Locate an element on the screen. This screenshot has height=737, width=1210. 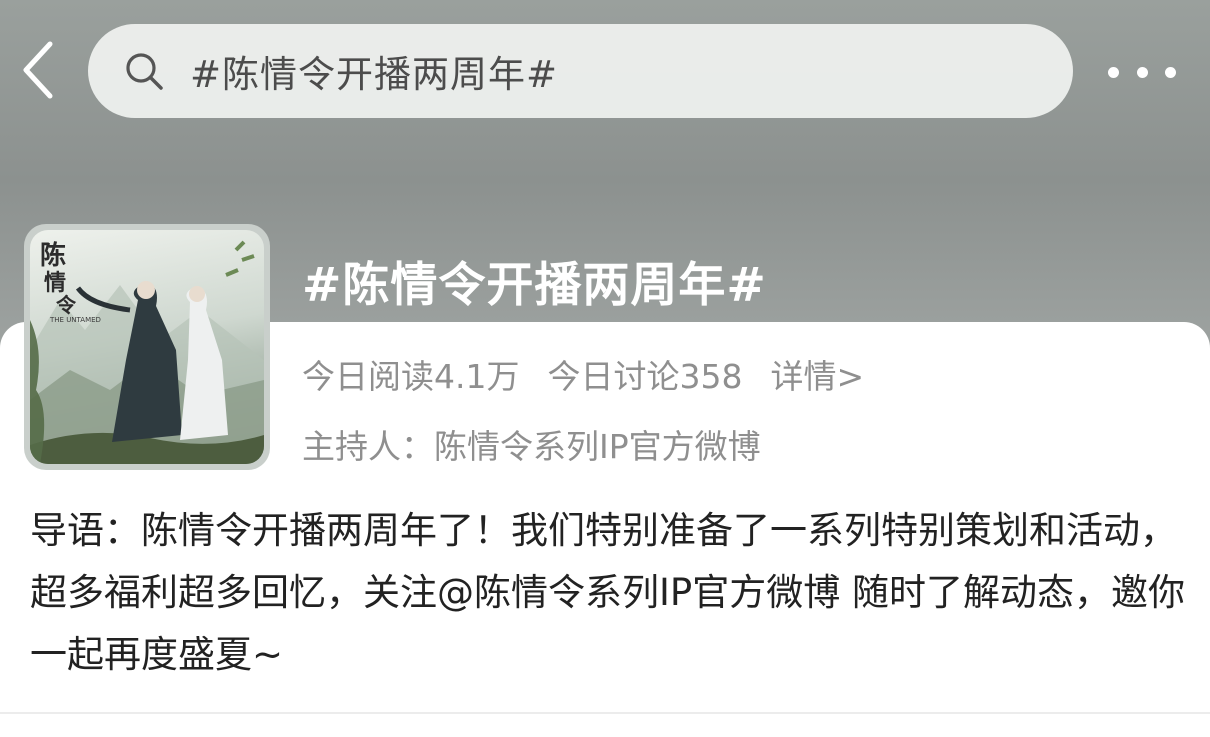
search-bar: #陈情令开播两周年# is located at coordinates (580, 71).